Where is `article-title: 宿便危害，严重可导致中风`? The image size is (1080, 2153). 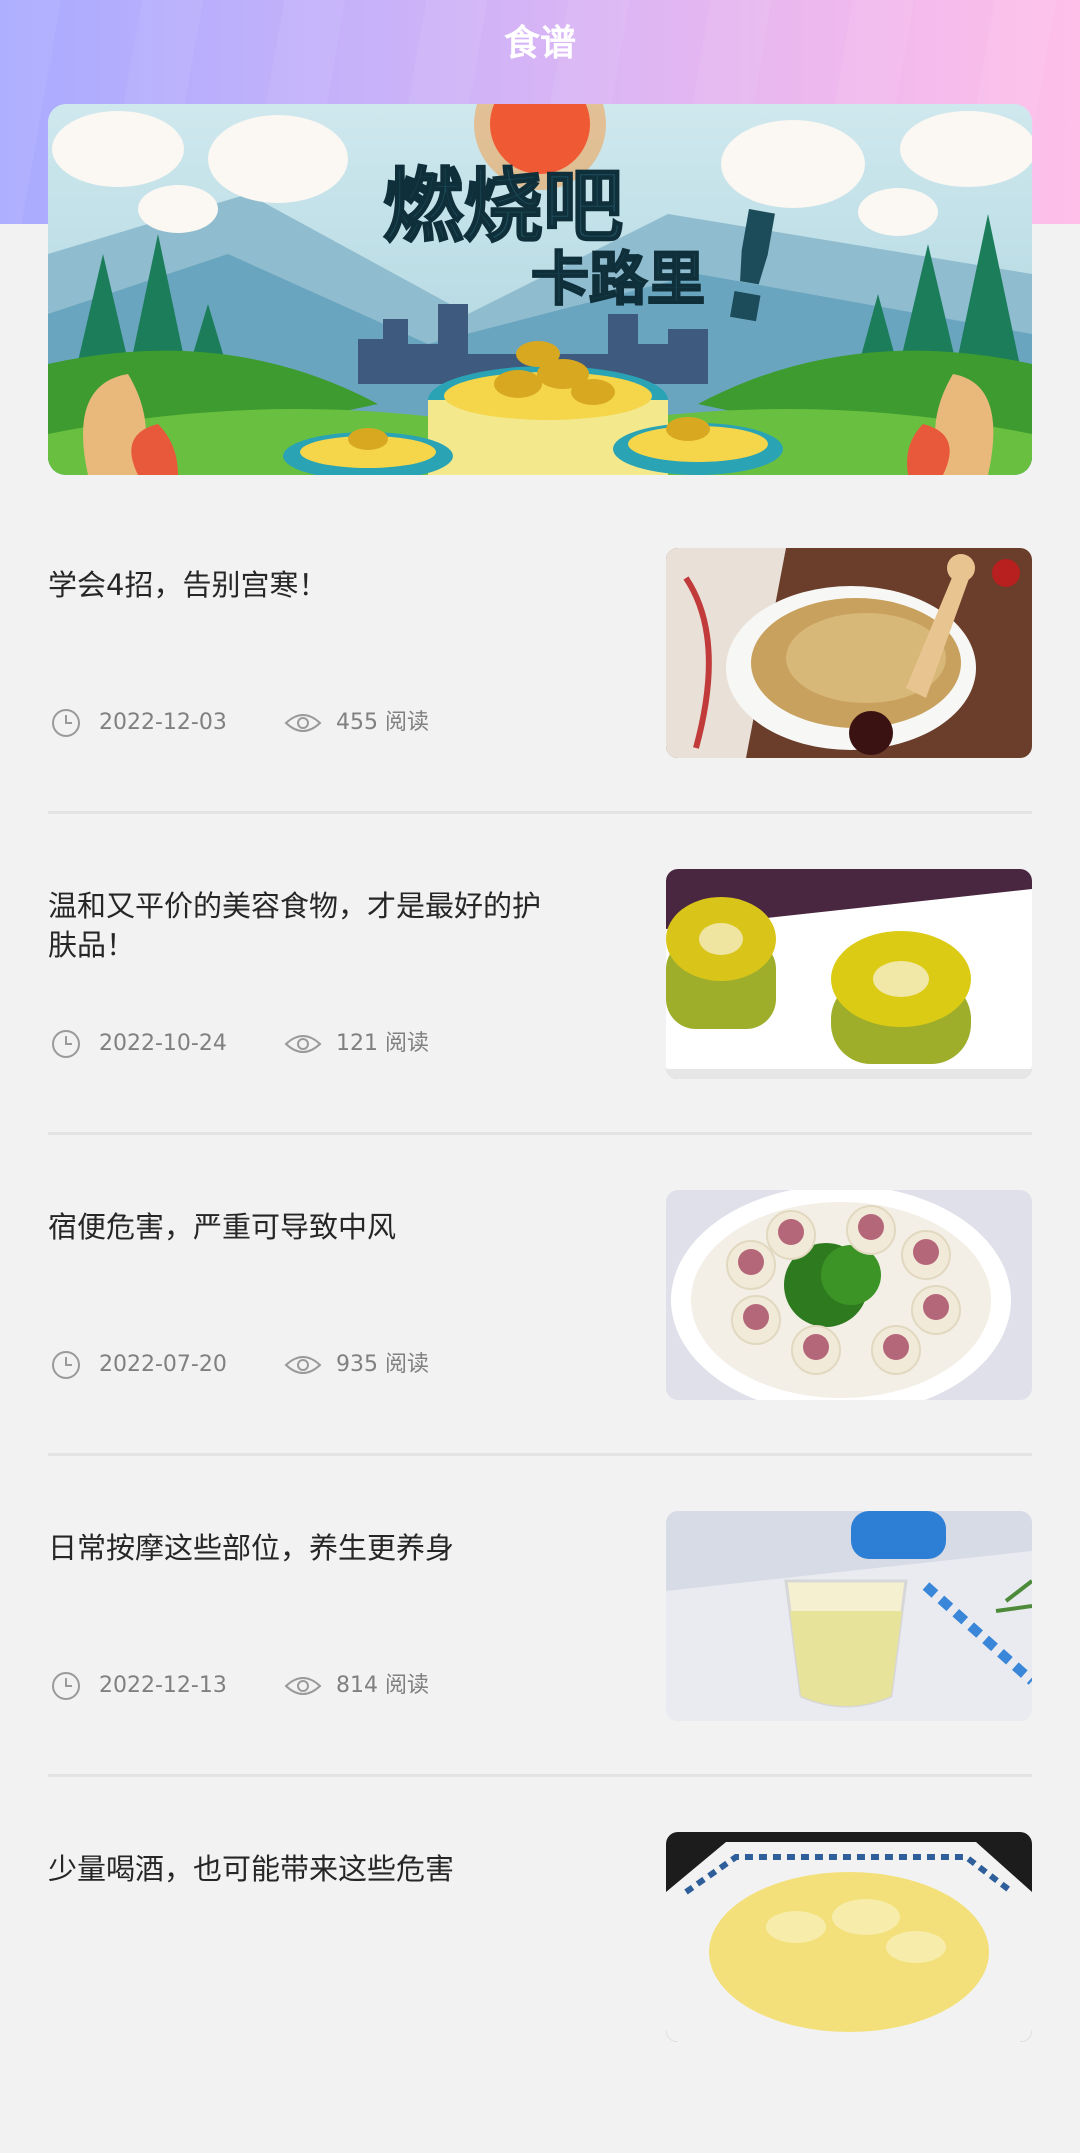
article-title: 宿便危害，严重可导致中风 is located at coordinates (308, 1227).